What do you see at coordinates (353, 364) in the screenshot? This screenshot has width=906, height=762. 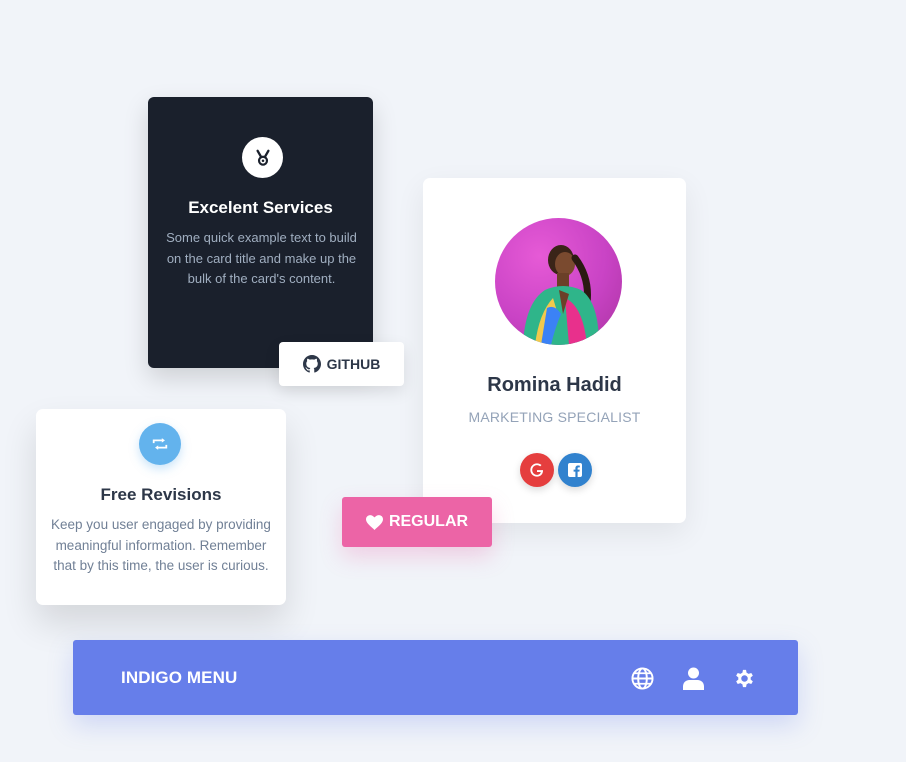 I see `github-button-label: GITHUB` at bounding box center [353, 364].